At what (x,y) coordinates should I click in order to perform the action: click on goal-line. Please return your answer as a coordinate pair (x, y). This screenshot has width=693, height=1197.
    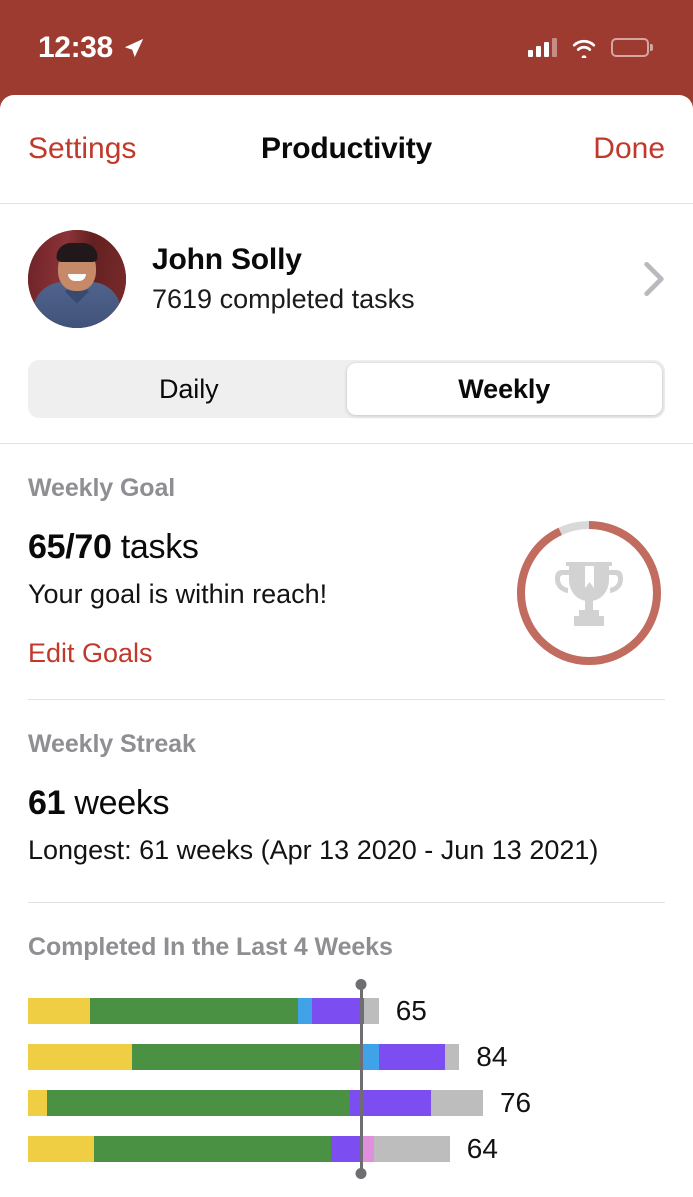
    Looking at the image, I should click on (361, 1079).